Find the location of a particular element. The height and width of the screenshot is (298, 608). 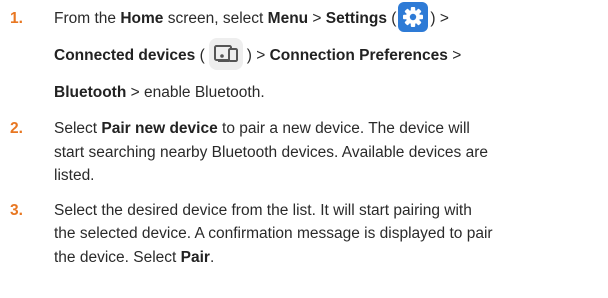

step-number: 3. is located at coordinates (16, 210).